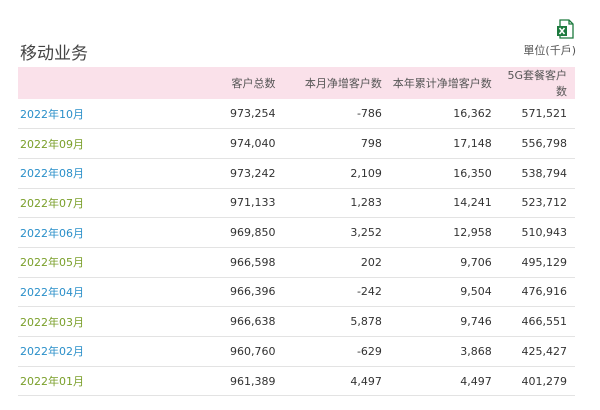  I want to click on net-add-cell: 5,878, so click(366, 322).